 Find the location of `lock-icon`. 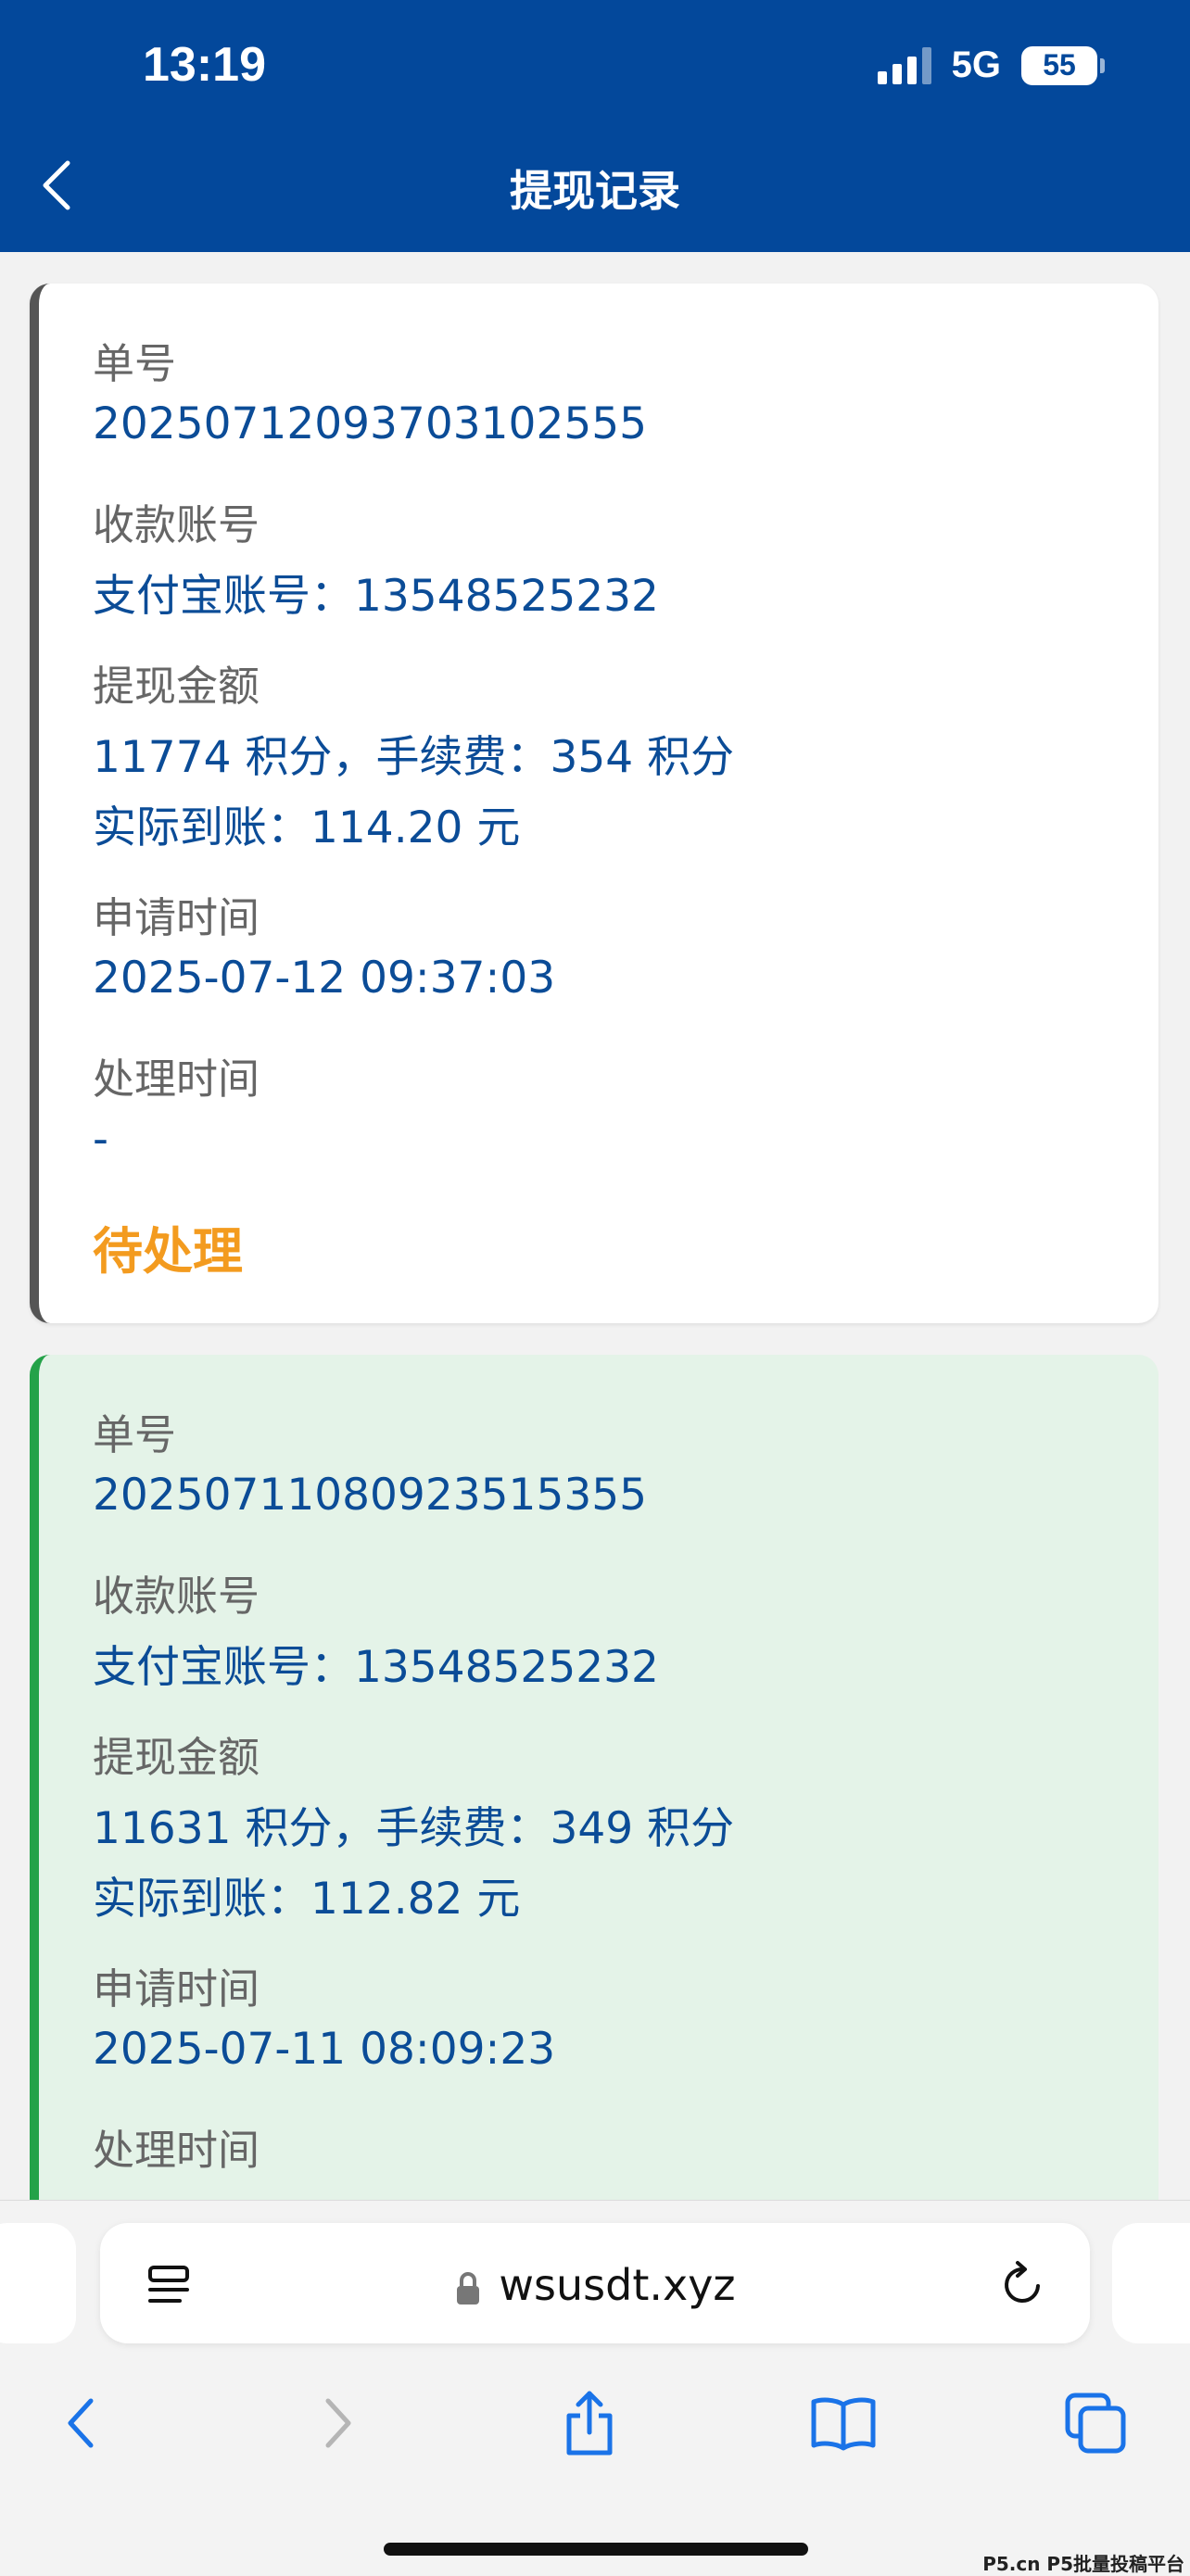

lock-icon is located at coordinates (468, 2288).